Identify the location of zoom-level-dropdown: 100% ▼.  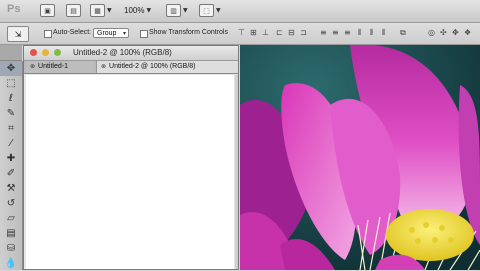
(137, 10).